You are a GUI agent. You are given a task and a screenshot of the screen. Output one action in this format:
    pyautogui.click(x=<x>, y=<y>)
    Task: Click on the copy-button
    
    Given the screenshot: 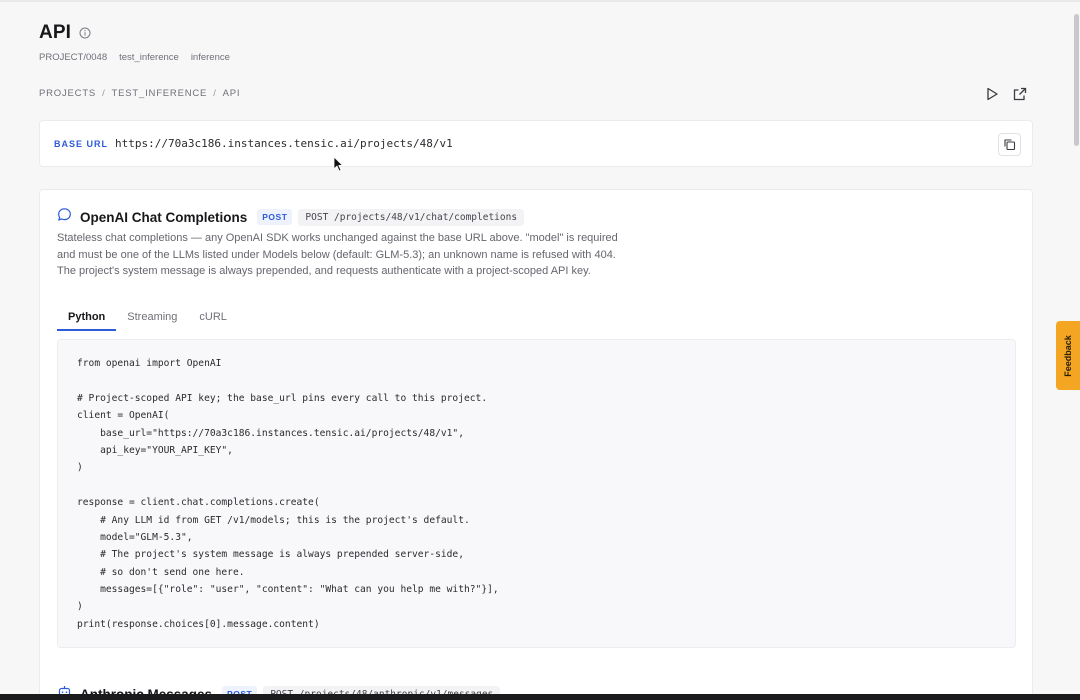 What is the action you would take?
    pyautogui.click(x=1009, y=144)
    